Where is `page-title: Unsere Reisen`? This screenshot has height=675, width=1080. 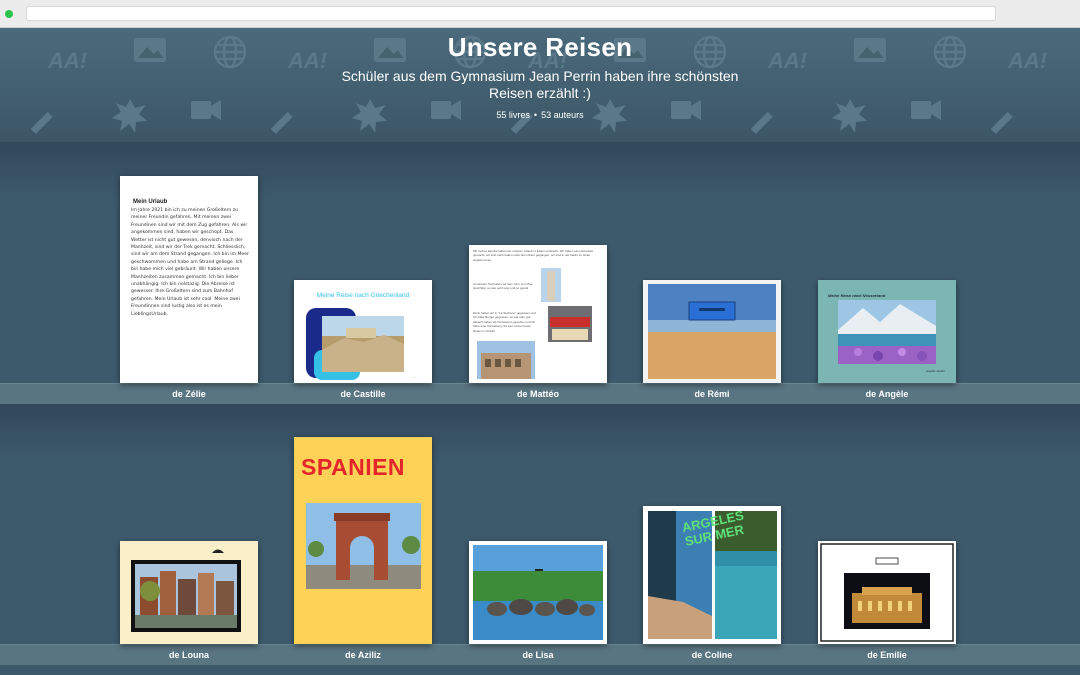
page-title: Unsere Reisen is located at coordinates (540, 47).